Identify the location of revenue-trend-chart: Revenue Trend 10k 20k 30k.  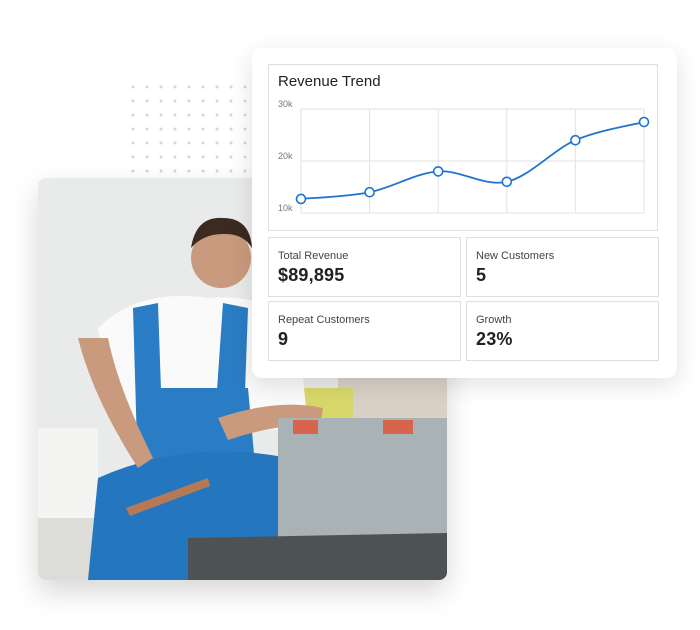
(463, 147).